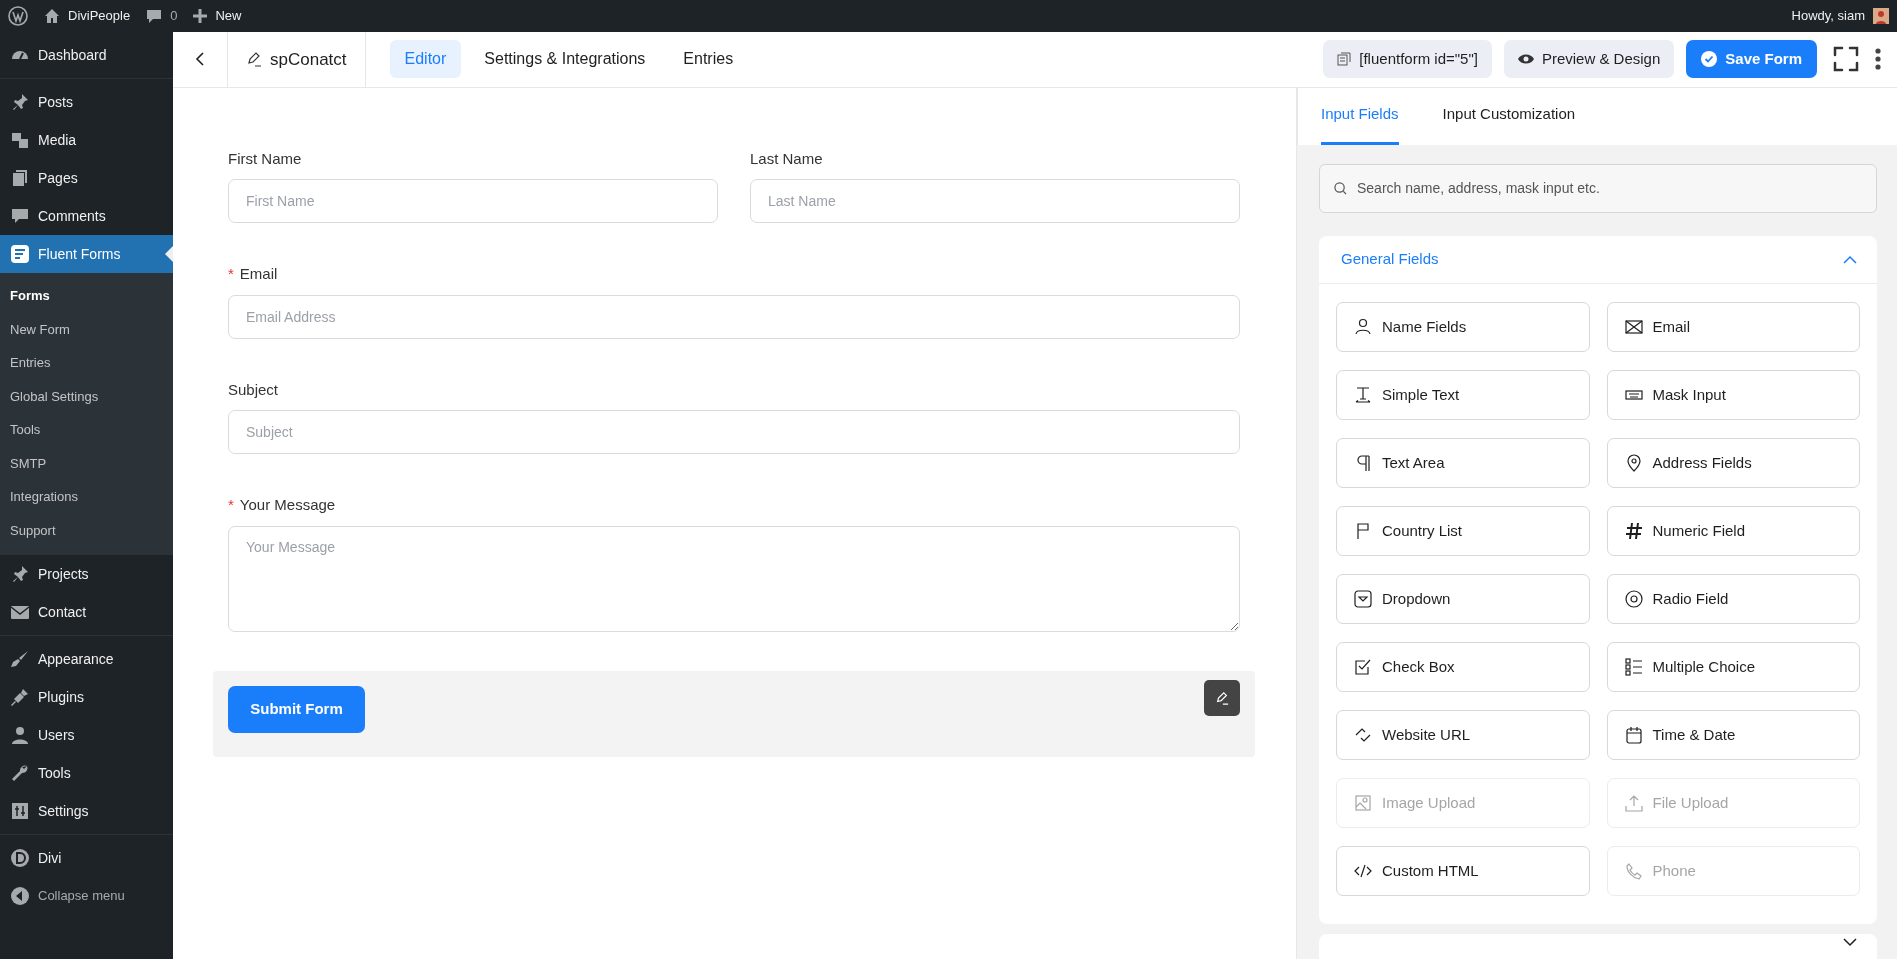 This screenshot has height=959, width=1897. I want to click on editor-tab: Entries, so click(708, 59).